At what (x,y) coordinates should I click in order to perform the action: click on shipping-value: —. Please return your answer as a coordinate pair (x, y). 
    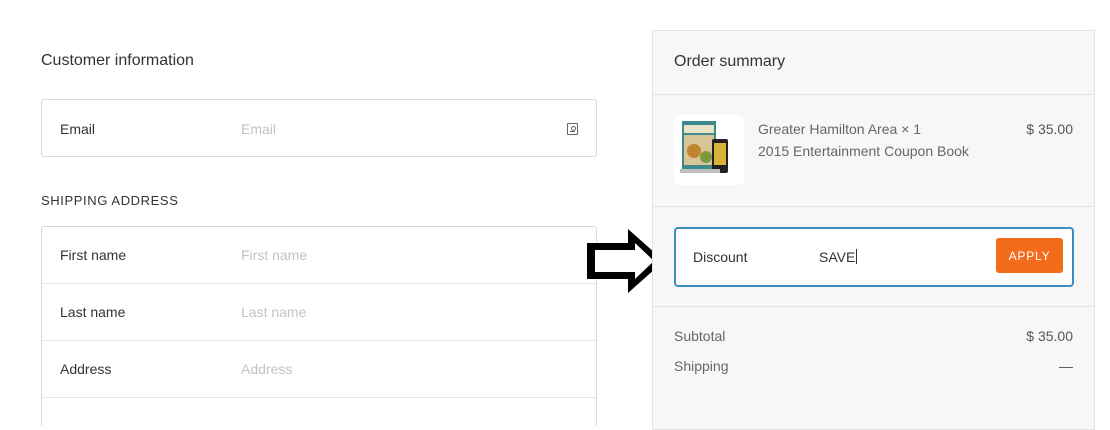
    Looking at the image, I should click on (1066, 366).